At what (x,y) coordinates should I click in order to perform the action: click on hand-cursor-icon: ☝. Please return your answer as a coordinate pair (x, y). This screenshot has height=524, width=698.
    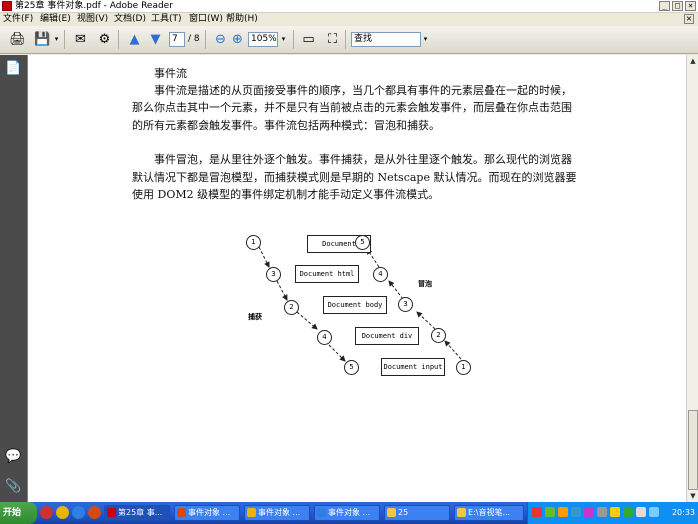
    Looking at the image, I should click on (205, 124).